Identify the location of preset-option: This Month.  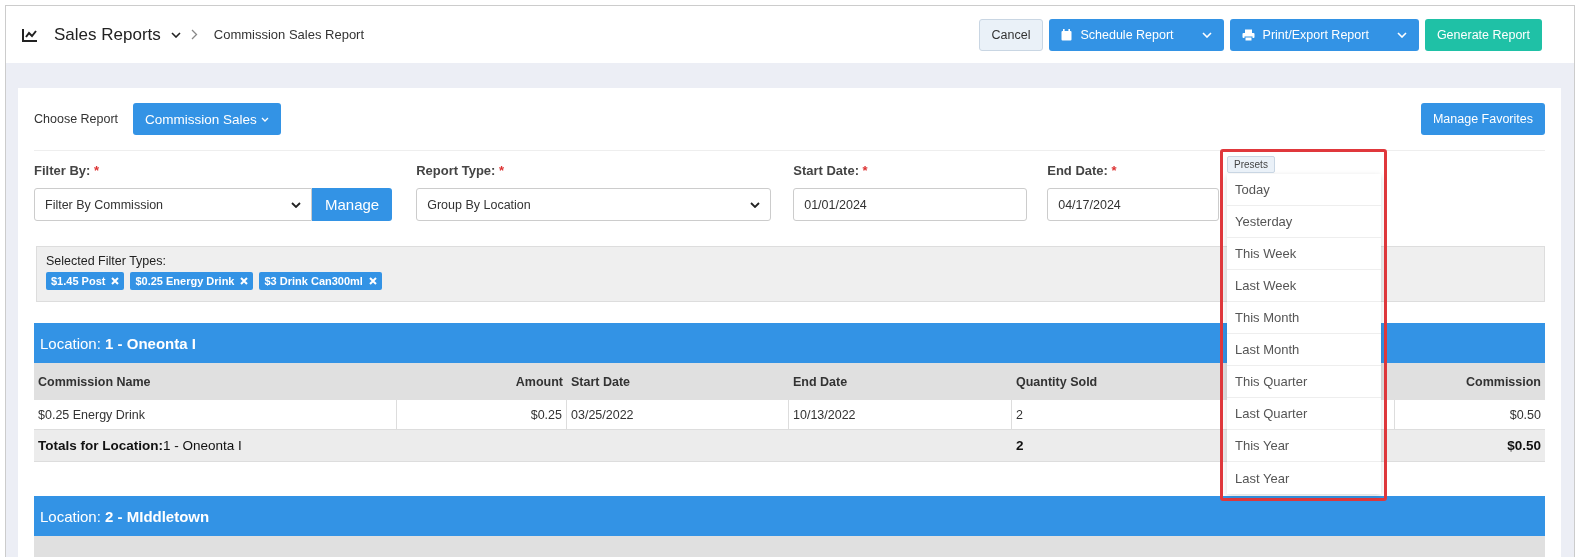
(1304, 318).